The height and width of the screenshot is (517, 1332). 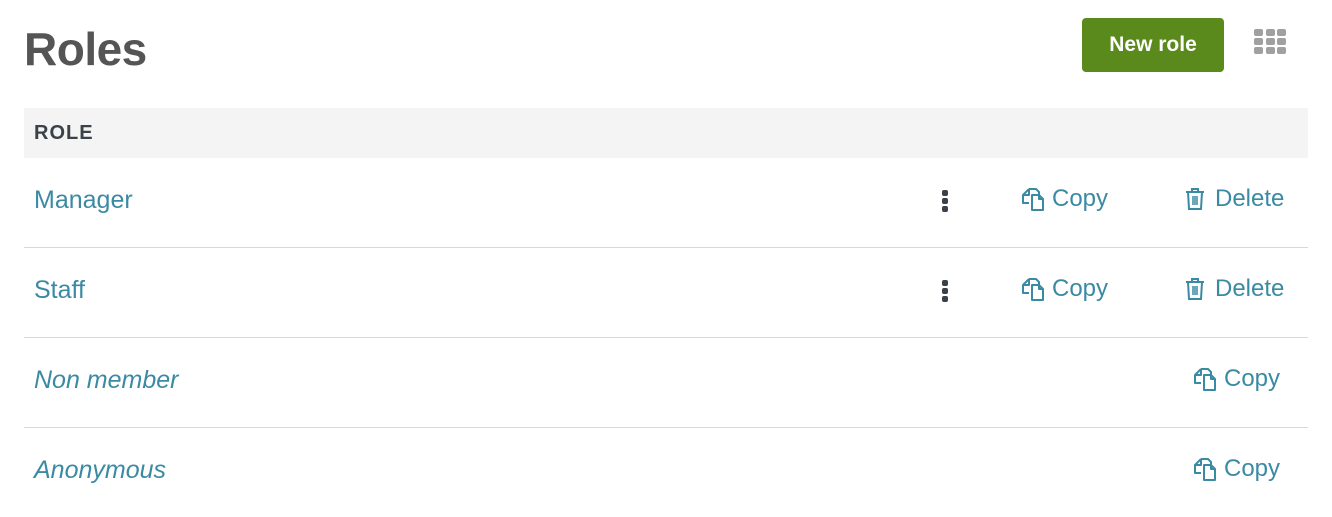 I want to click on table-header: ROLE, so click(x=666, y=133).